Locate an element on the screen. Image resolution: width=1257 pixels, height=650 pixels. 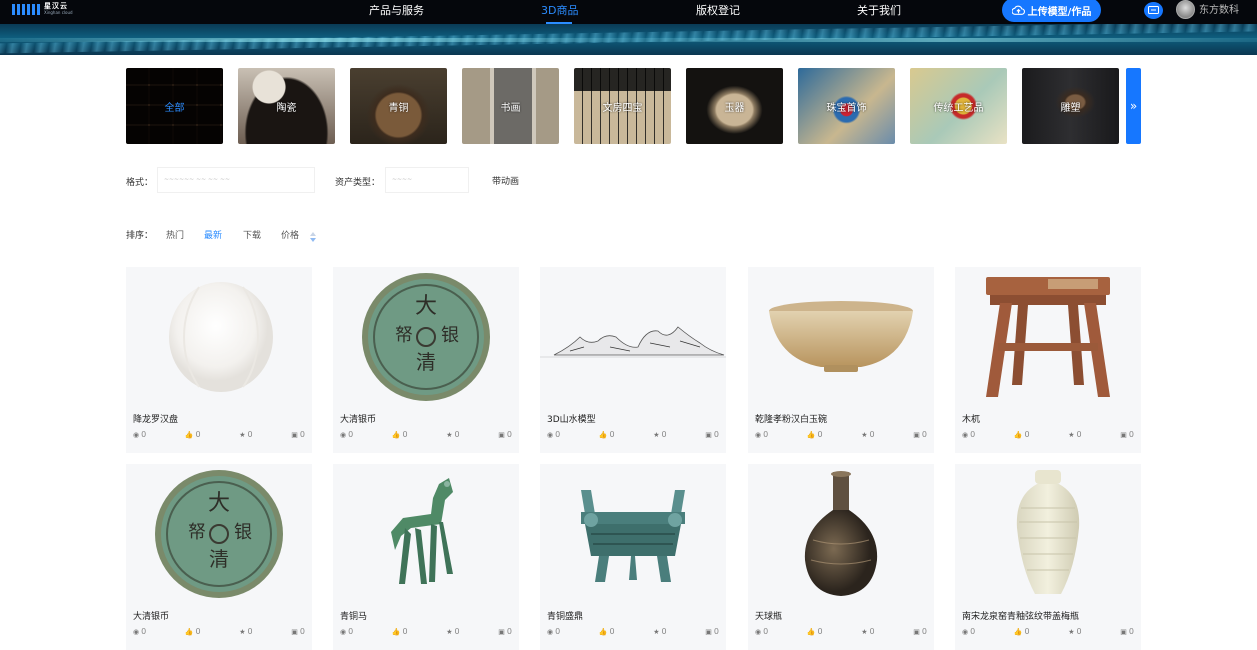
category-jewelry: 珠宝首饰 is located at coordinates (846, 106).